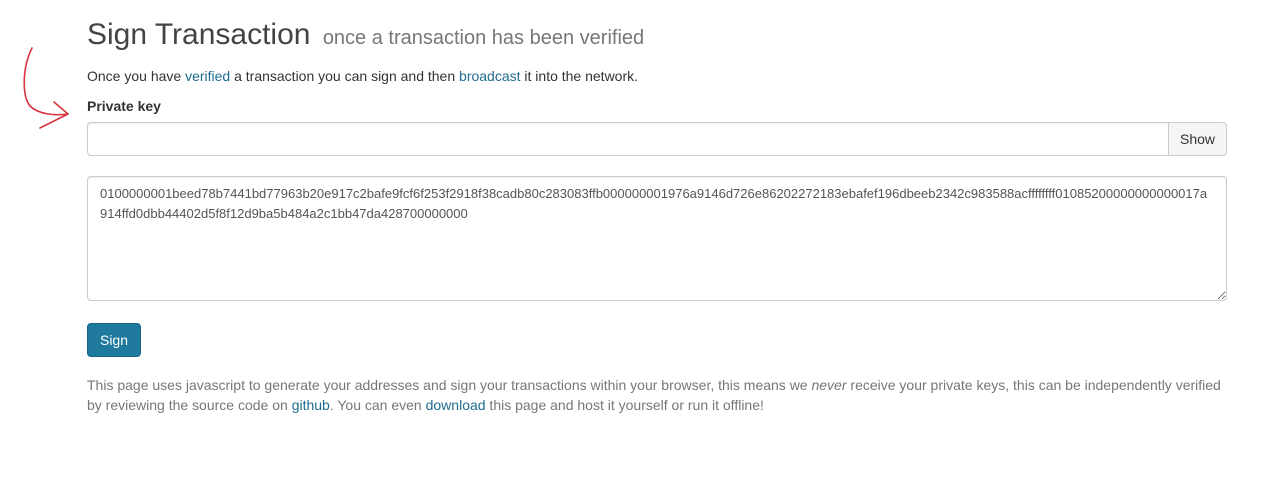 Image resolution: width=1271 pixels, height=498 pixels. I want to click on intro-text-part: it into the network., so click(579, 76).